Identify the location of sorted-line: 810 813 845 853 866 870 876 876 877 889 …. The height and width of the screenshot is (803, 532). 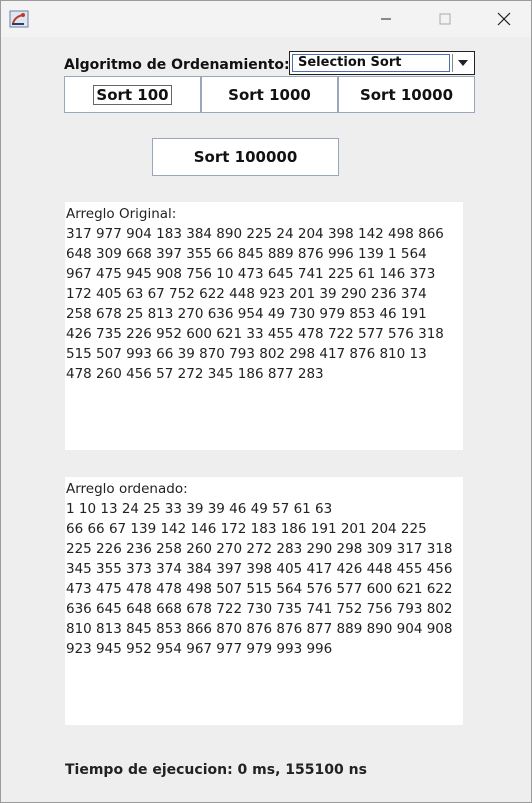
(259, 629).